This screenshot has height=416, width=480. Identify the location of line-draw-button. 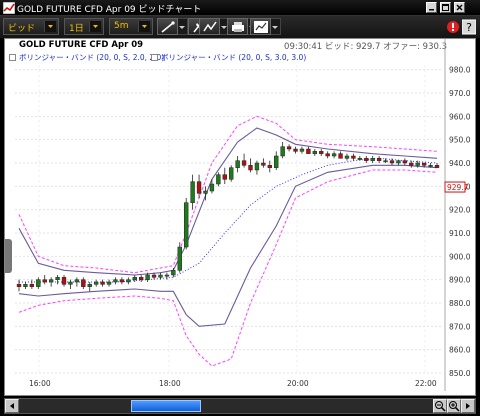
(167, 26).